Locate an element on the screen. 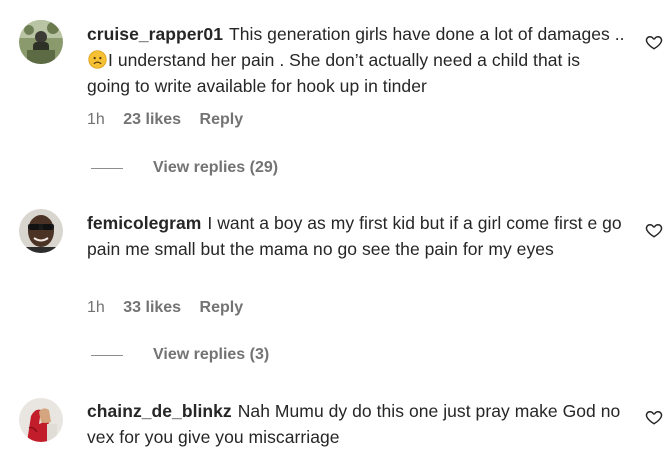 The width and height of the screenshot is (665, 471). comment-likes: 23 likes is located at coordinates (152, 119).